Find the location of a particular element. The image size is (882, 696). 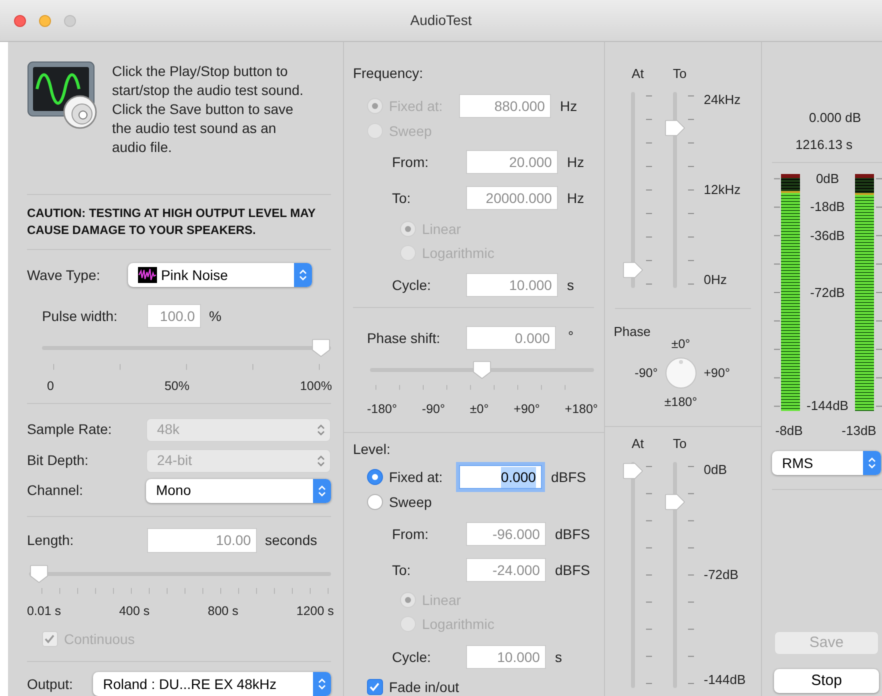

input-field: 100.0 is located at coordinates (173, 316).